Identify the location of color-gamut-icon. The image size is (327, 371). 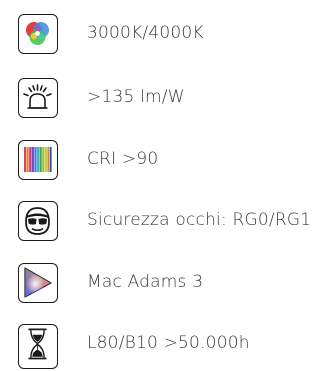
(38, 283).